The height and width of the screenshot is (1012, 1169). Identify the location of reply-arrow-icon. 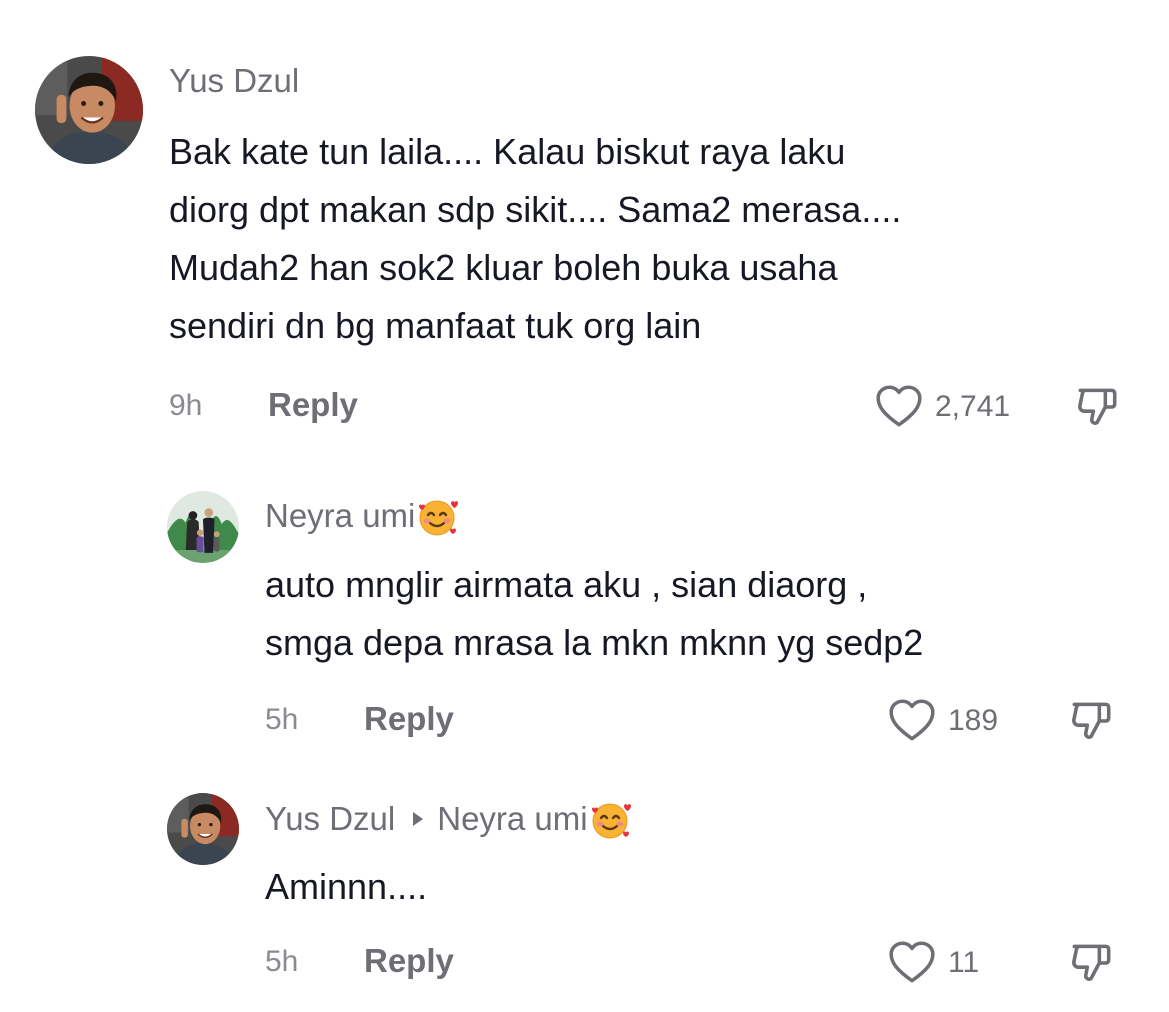
(418, 819).